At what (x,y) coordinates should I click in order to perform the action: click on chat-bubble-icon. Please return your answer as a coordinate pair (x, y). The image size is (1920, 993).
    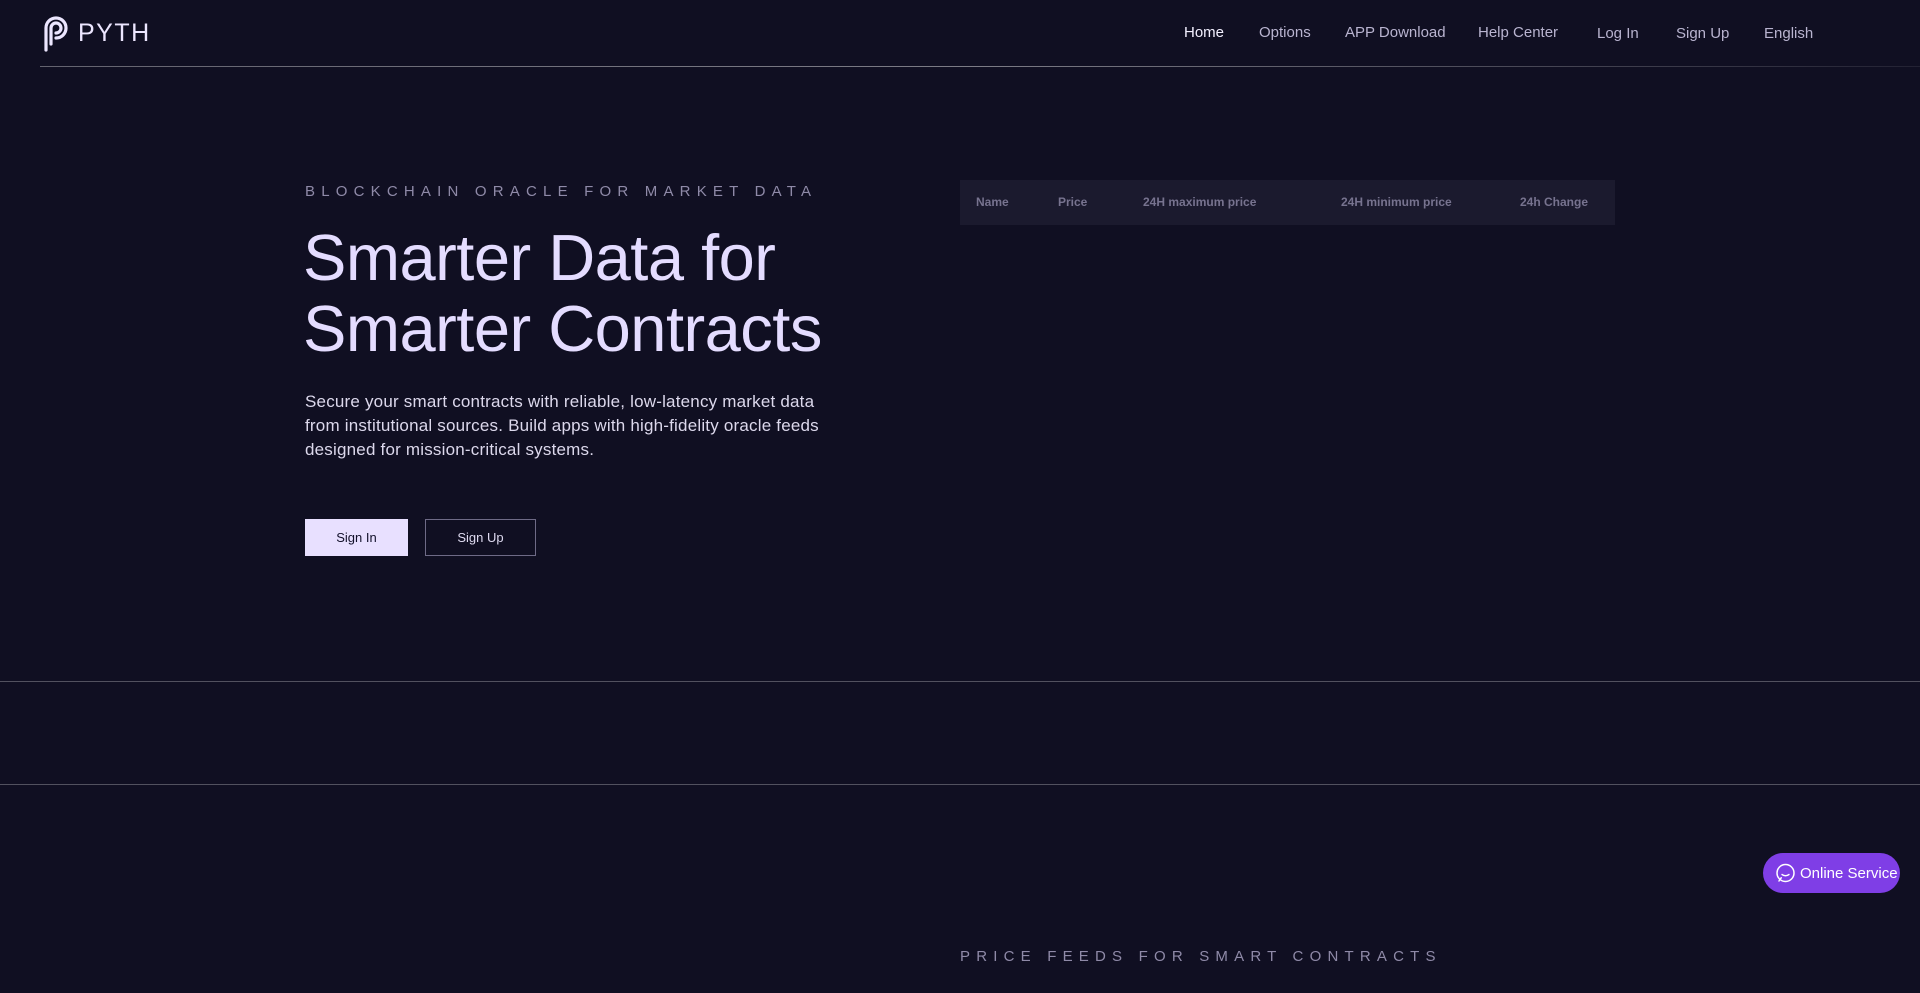
    Looking at the image, I should click on (1785, 873).